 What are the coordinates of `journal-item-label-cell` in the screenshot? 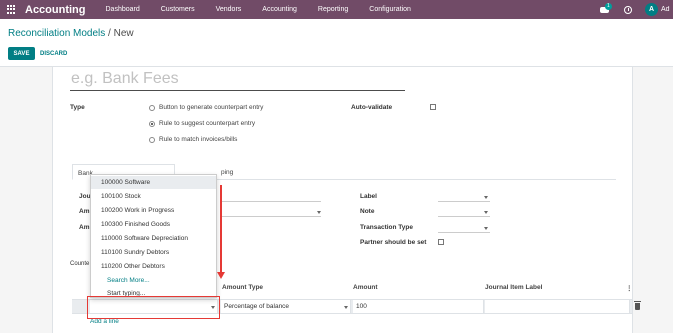 It's located at (557, 306).